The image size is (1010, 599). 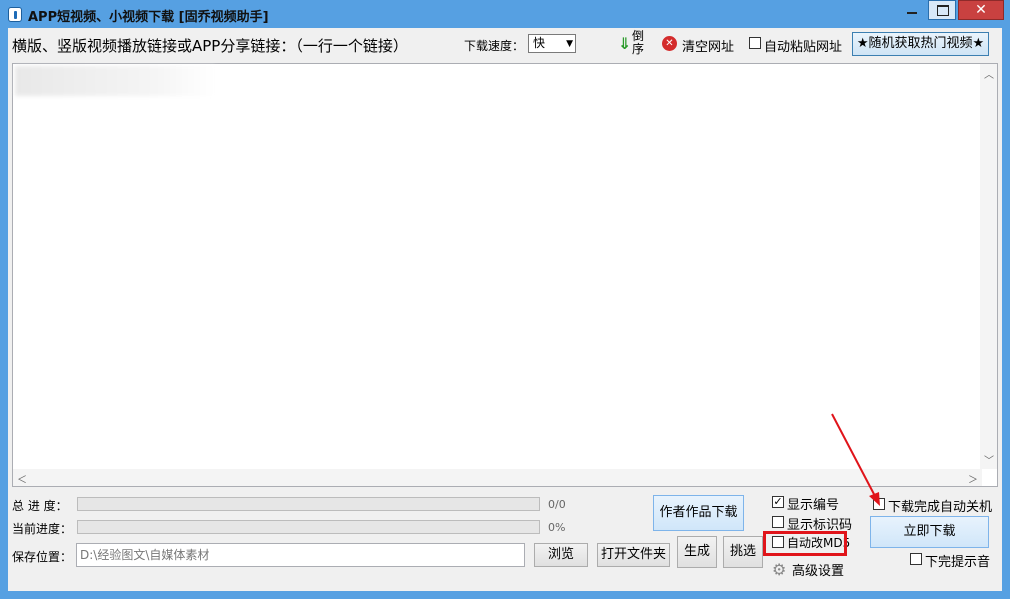 I want to click on speed-value: 快, so click(x=539, y=43).